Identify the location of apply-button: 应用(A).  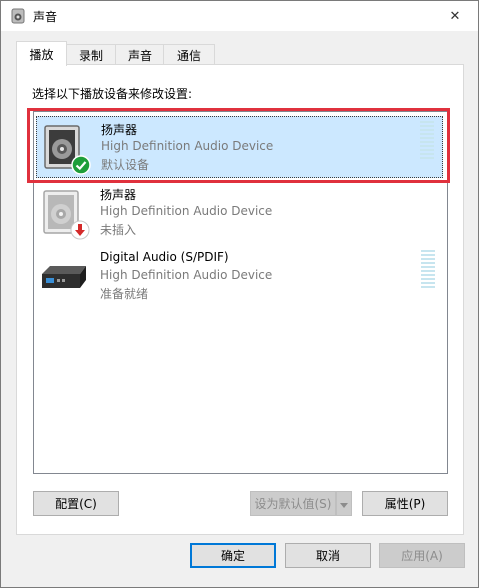
(422, 555).